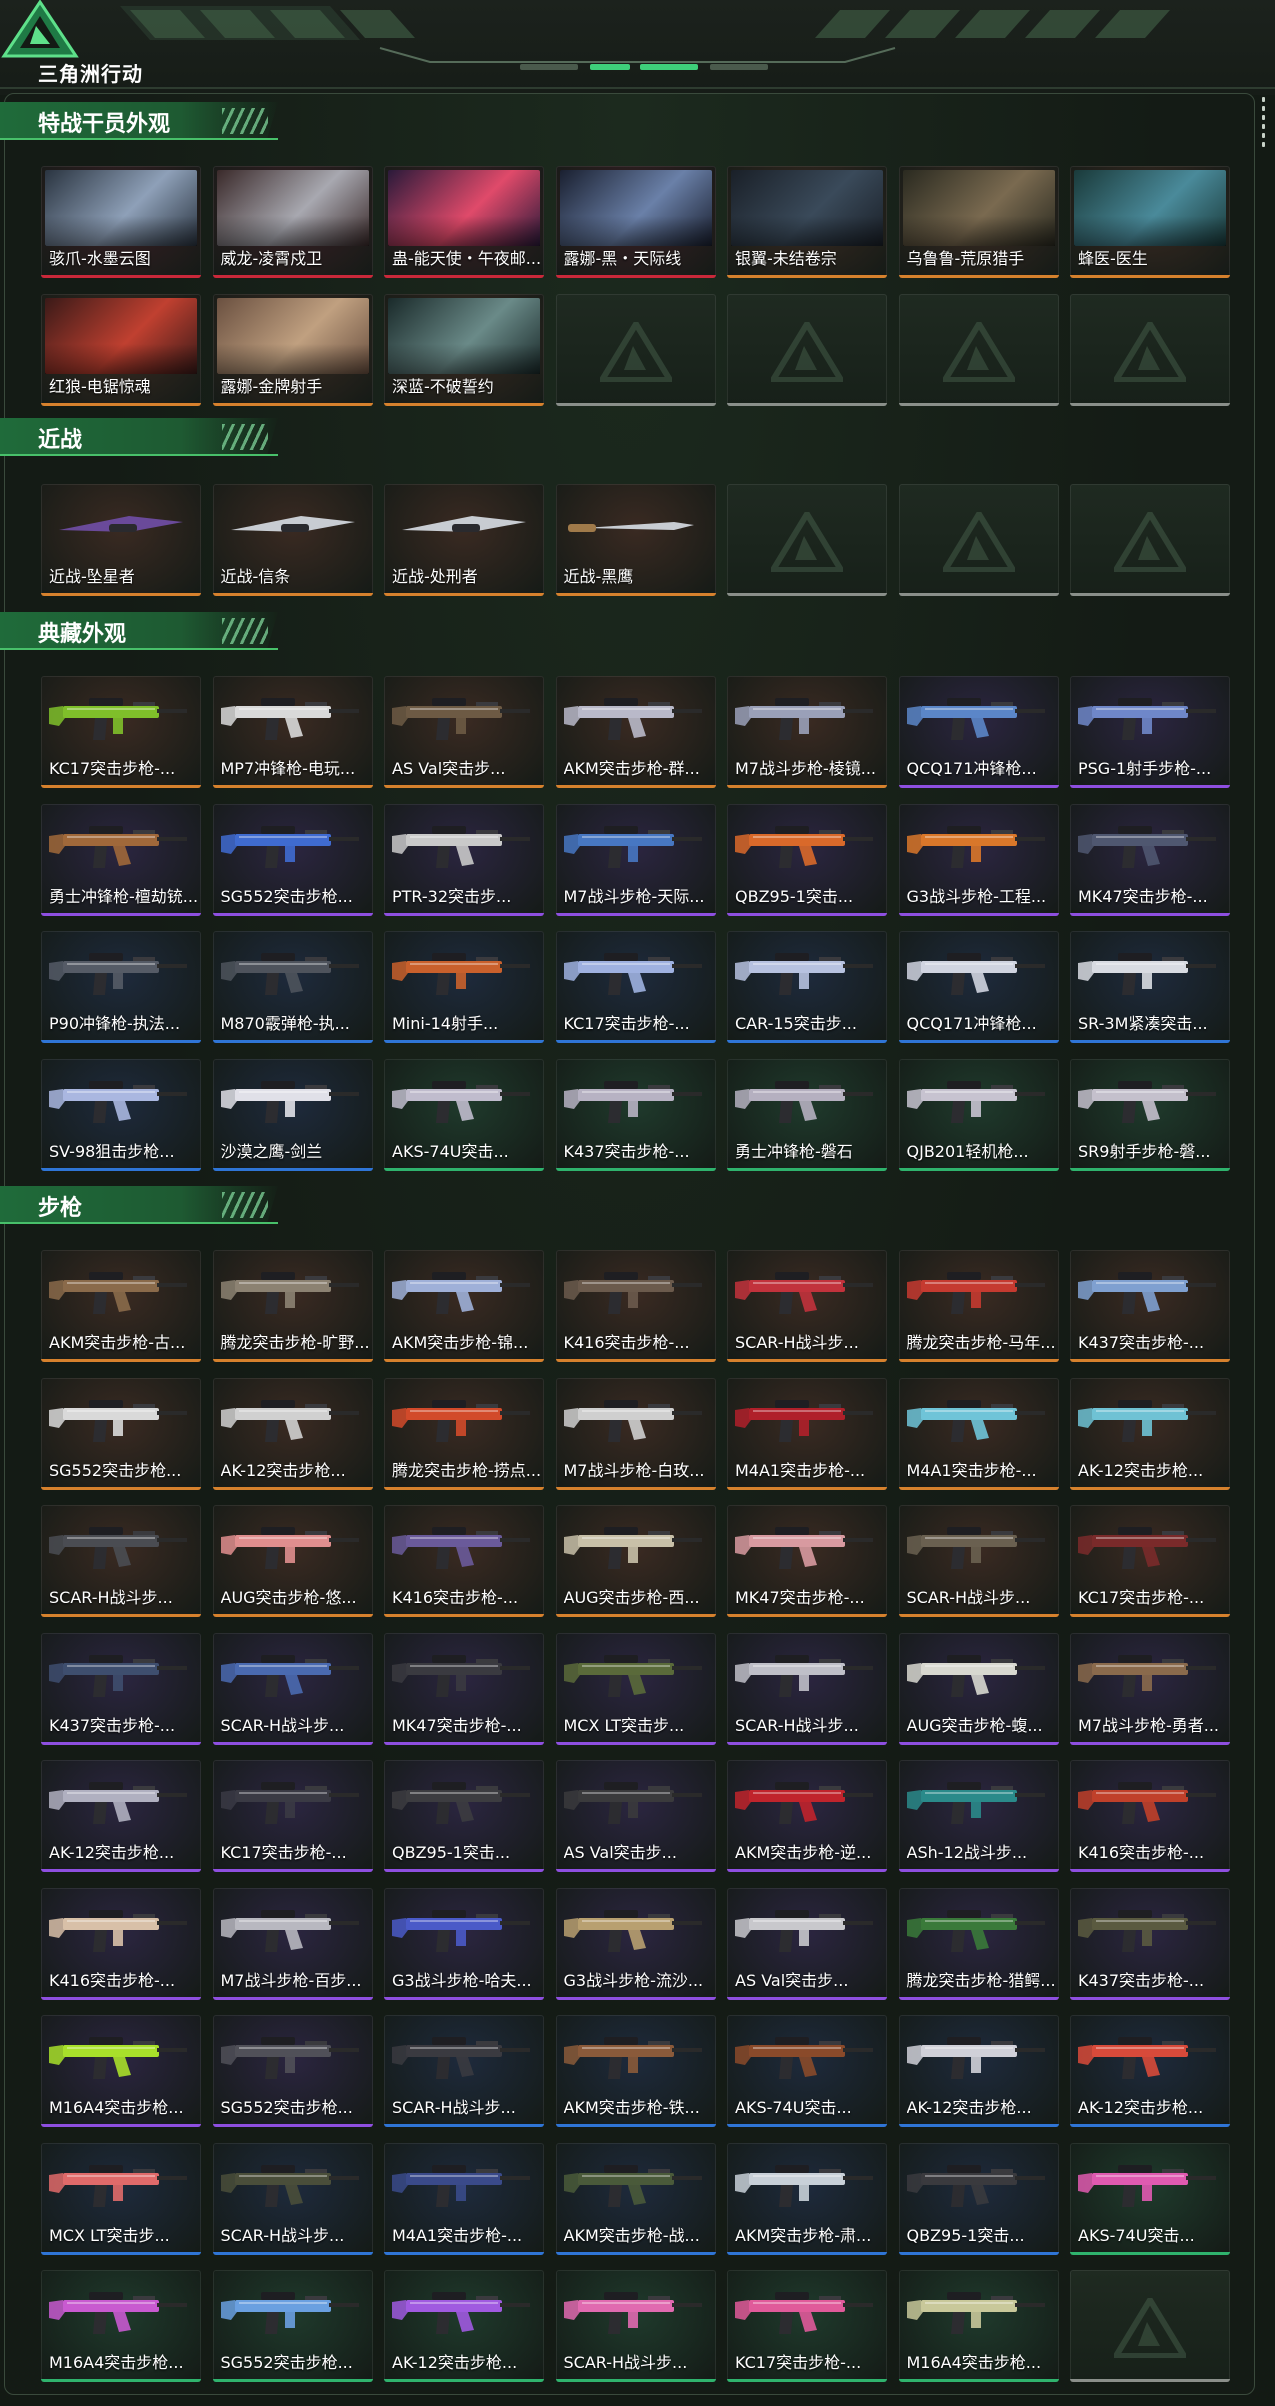 The height and width of the screenshot is (2406, 1275). What do you see at coordinates (1264, 123) in the screenshot?
I see `scrollbar` at bounding box center [1264, 123].